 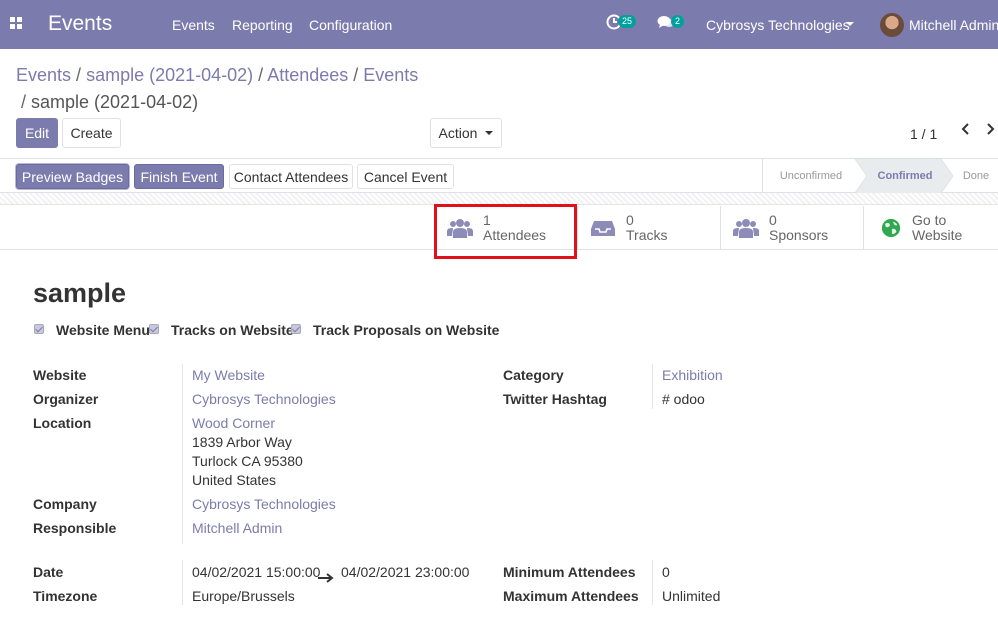 What do you see at coordinates (115, 102) in the screenshot?
I see `breadcrumb-current: sample (2021-04-02)` at bounding box center [115, 102].